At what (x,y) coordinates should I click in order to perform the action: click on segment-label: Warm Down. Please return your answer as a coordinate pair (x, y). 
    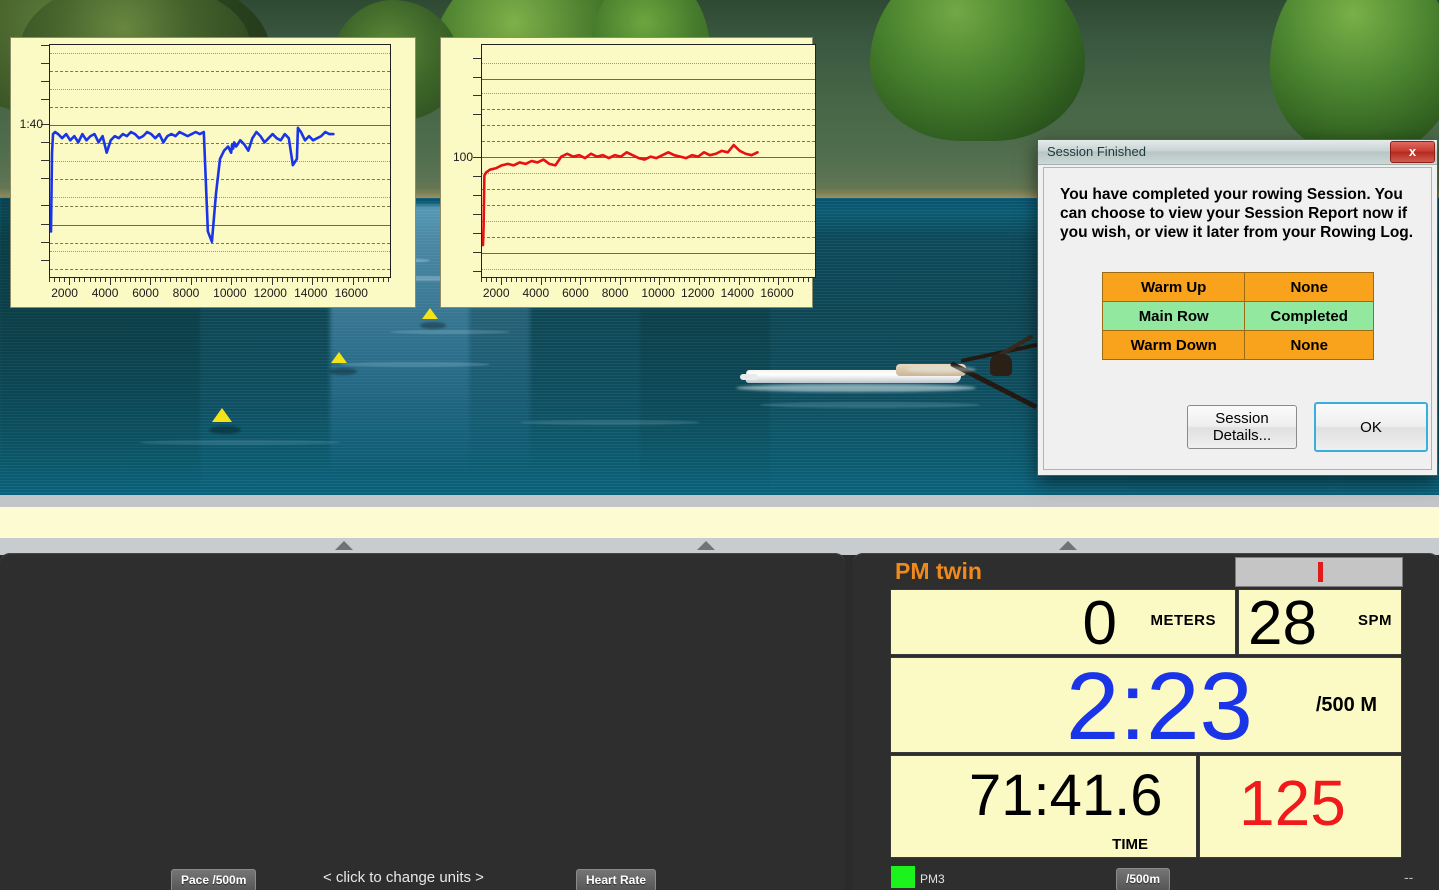
    Looking at the image, I should click on (1173, 345).